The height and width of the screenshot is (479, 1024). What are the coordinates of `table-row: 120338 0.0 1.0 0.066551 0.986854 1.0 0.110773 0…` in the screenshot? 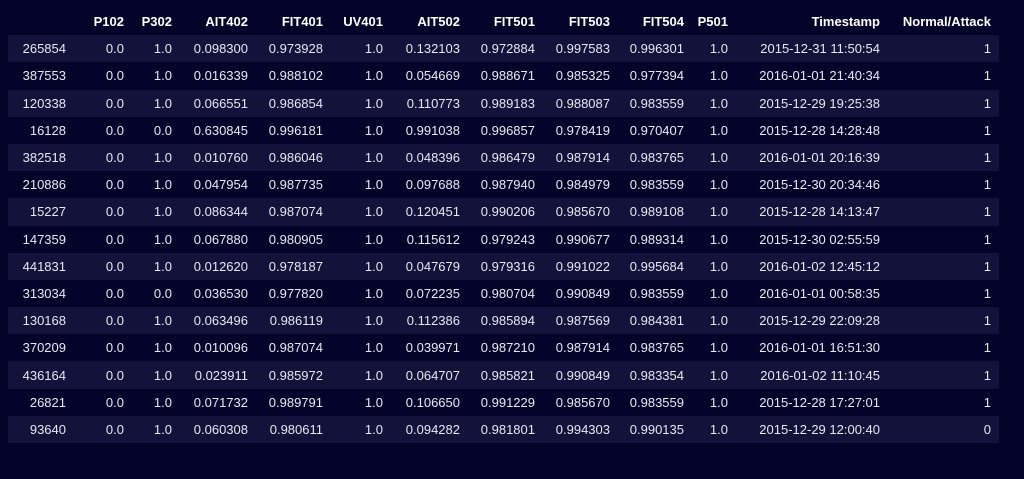 It's located at (503, 103).